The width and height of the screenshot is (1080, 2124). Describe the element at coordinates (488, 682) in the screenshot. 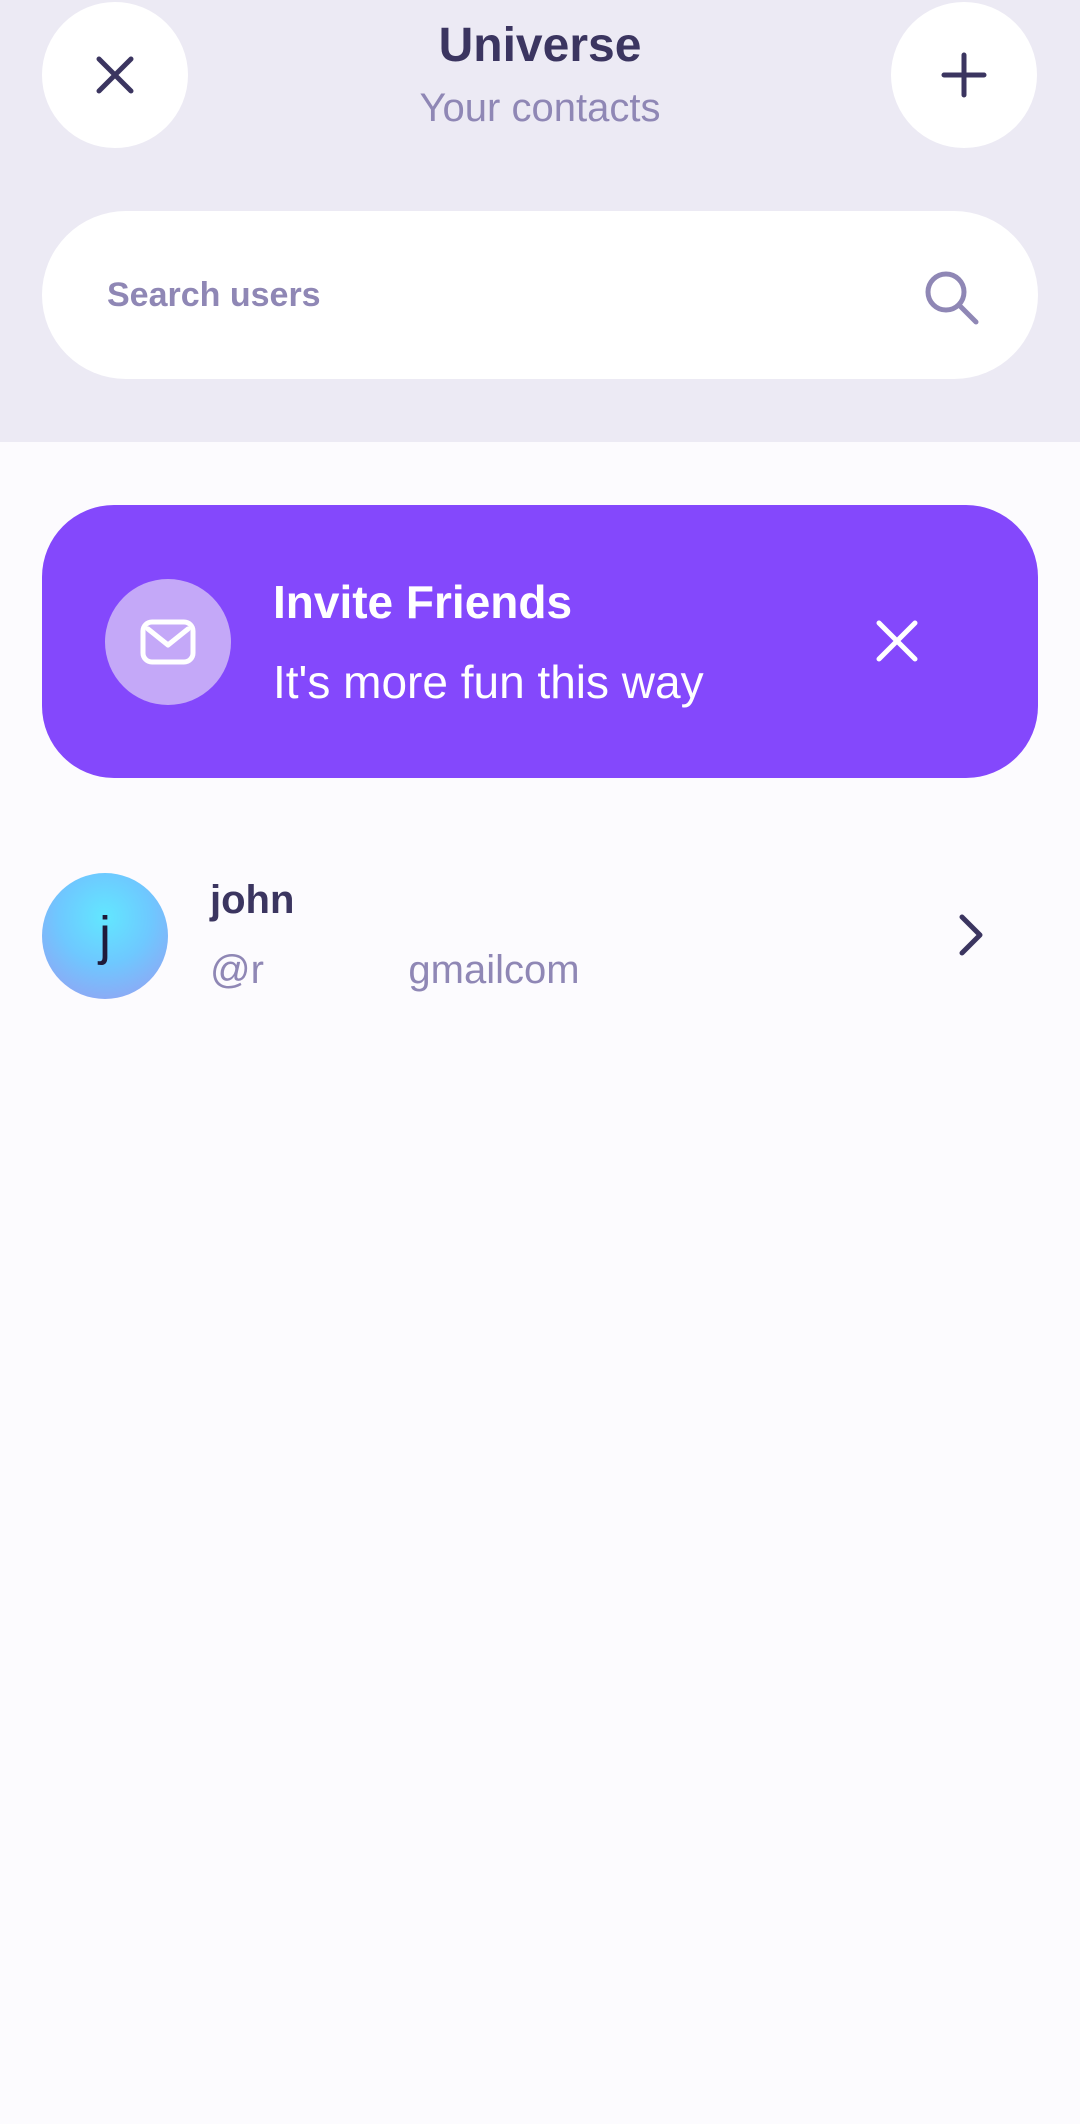

I see `invite-subtitle: It's more fun this way` at that location.